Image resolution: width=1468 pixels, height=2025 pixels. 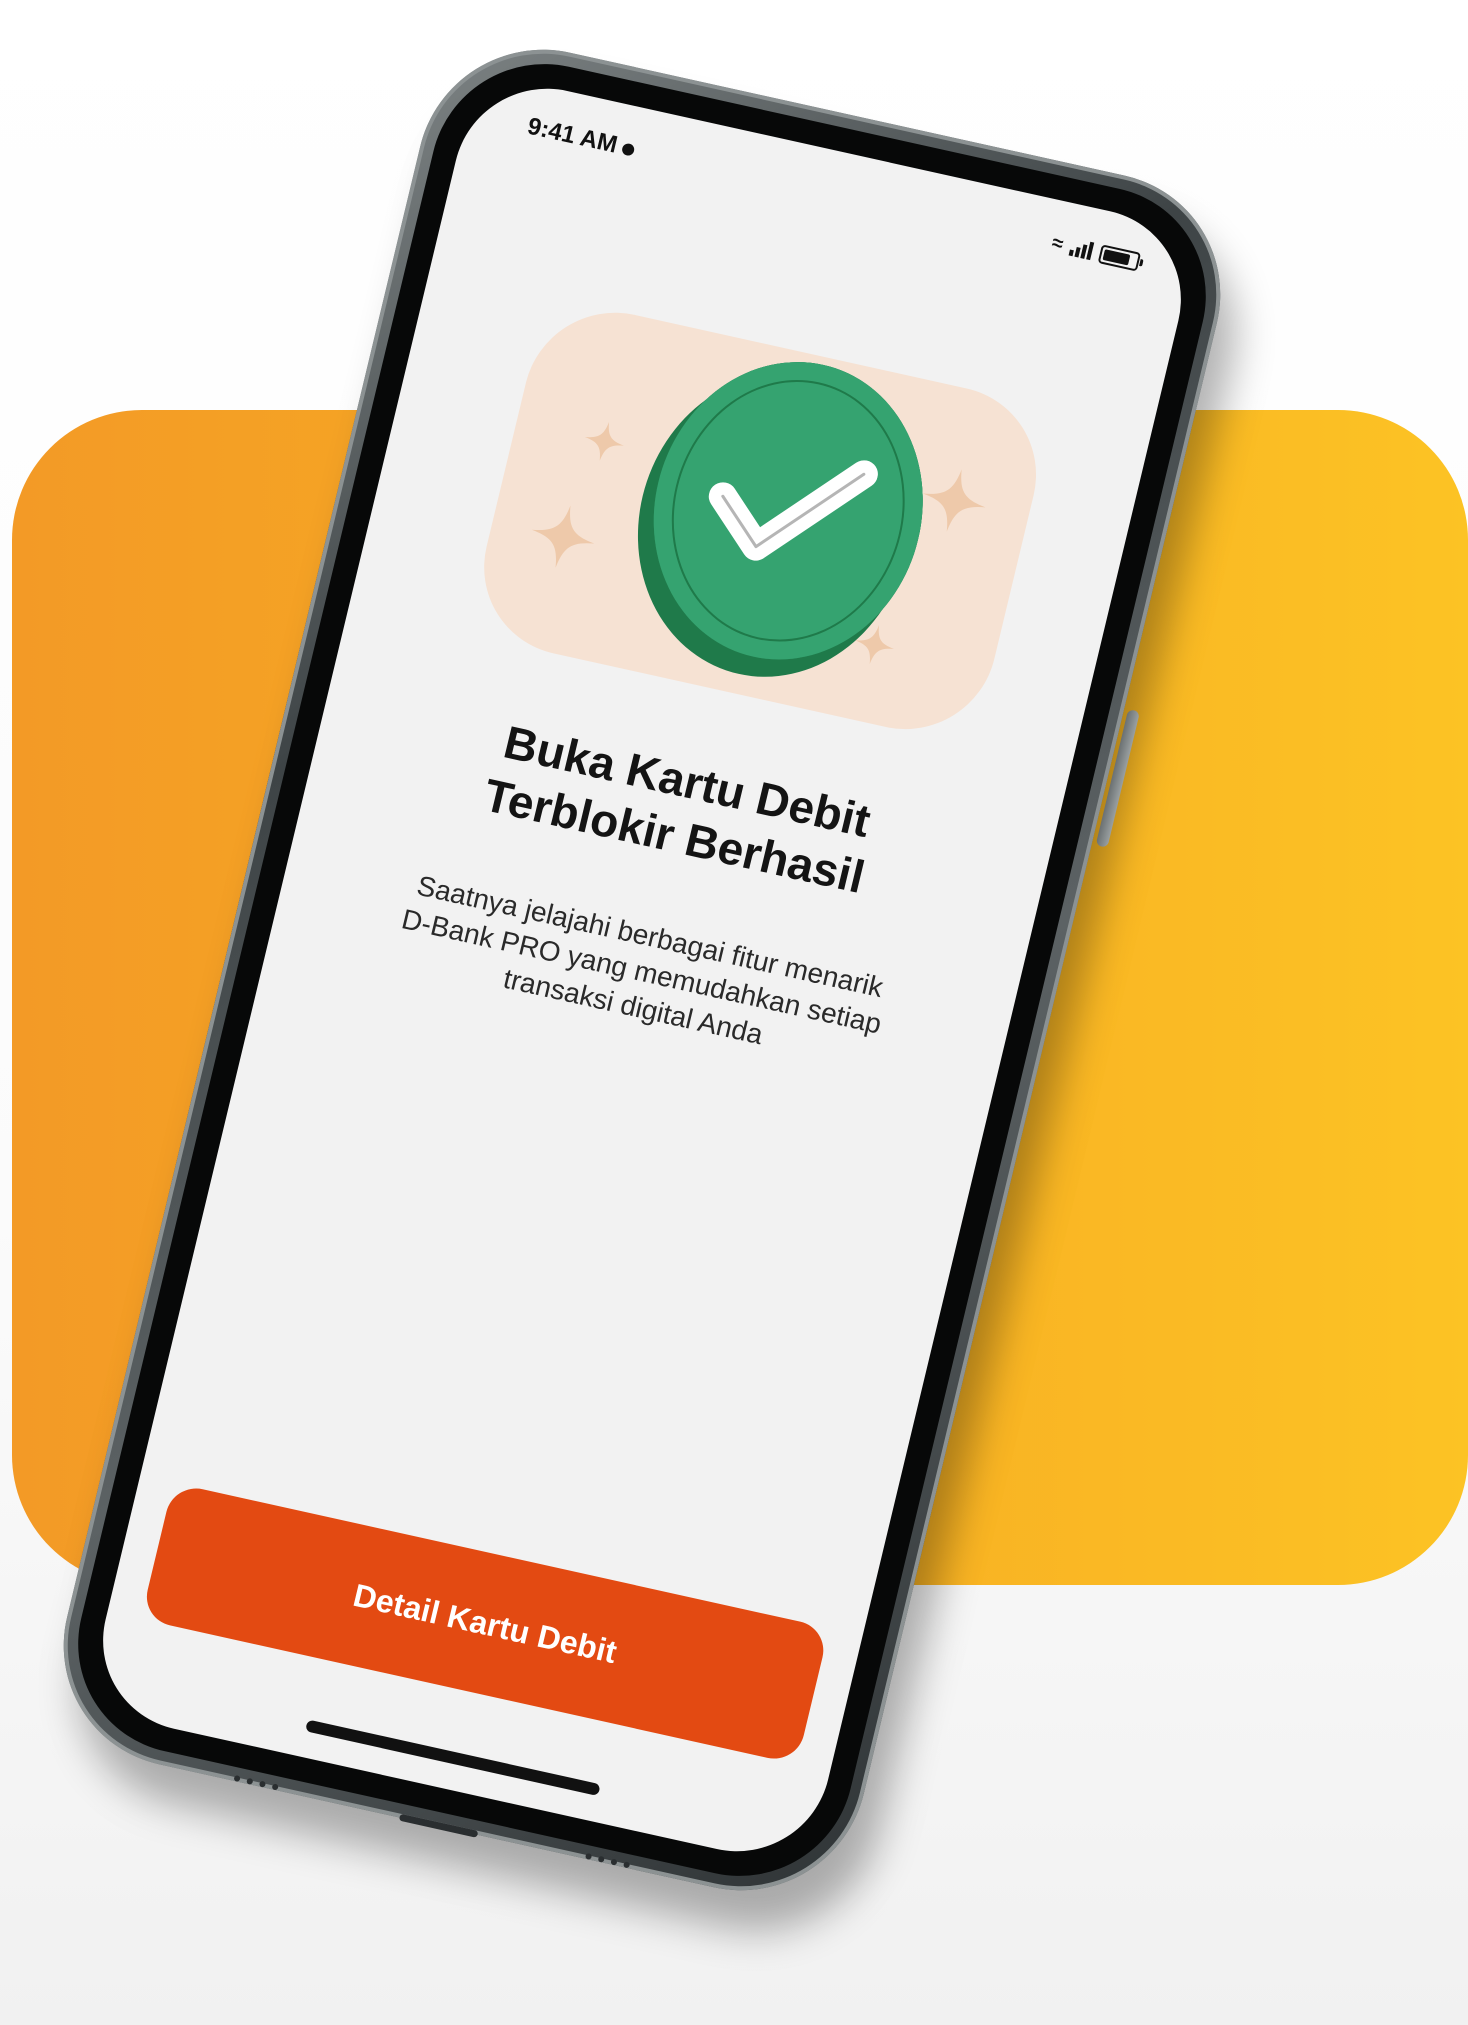 I want to click on check-icon, so click(x=793, y=510).